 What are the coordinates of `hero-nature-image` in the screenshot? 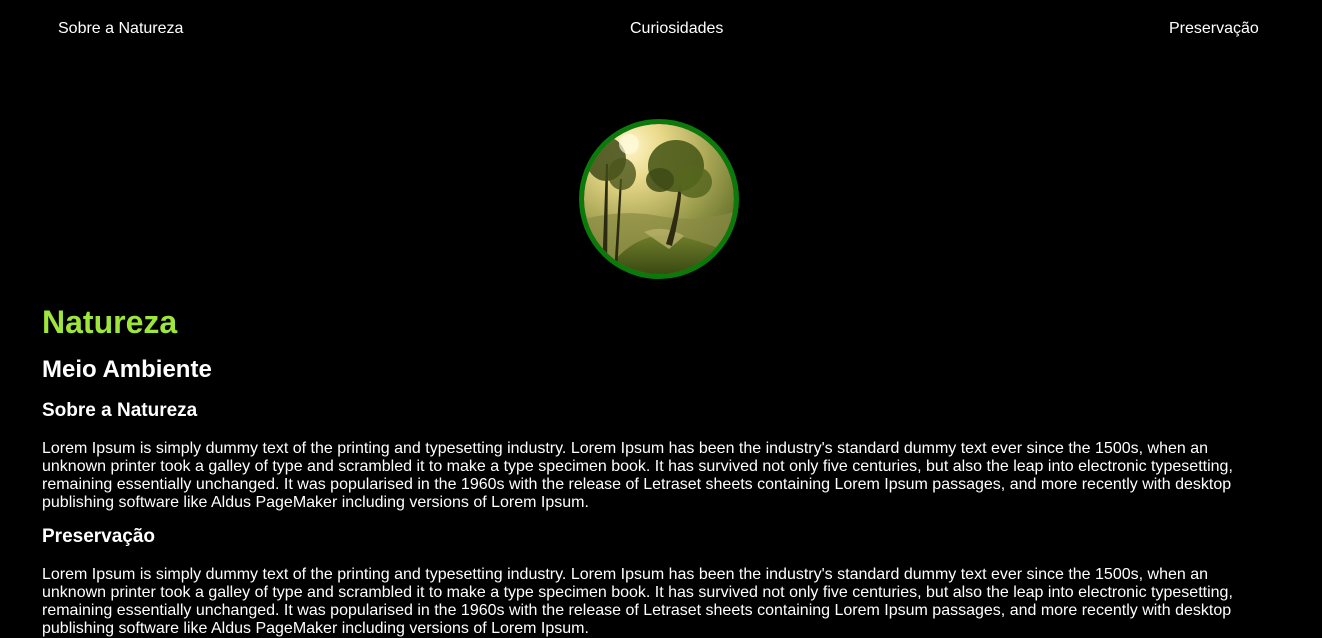 It's located at (659, 199).